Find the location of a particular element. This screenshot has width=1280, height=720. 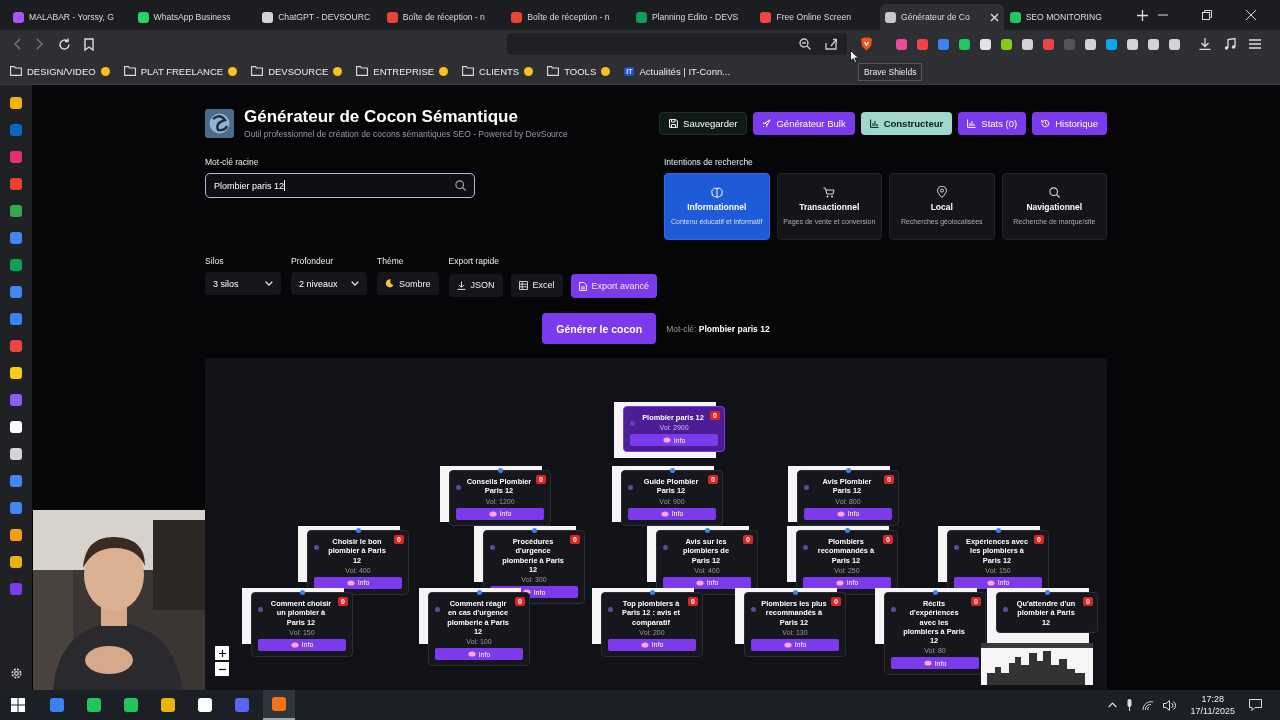

location-pin-icon is located at coordinates (941, 192).